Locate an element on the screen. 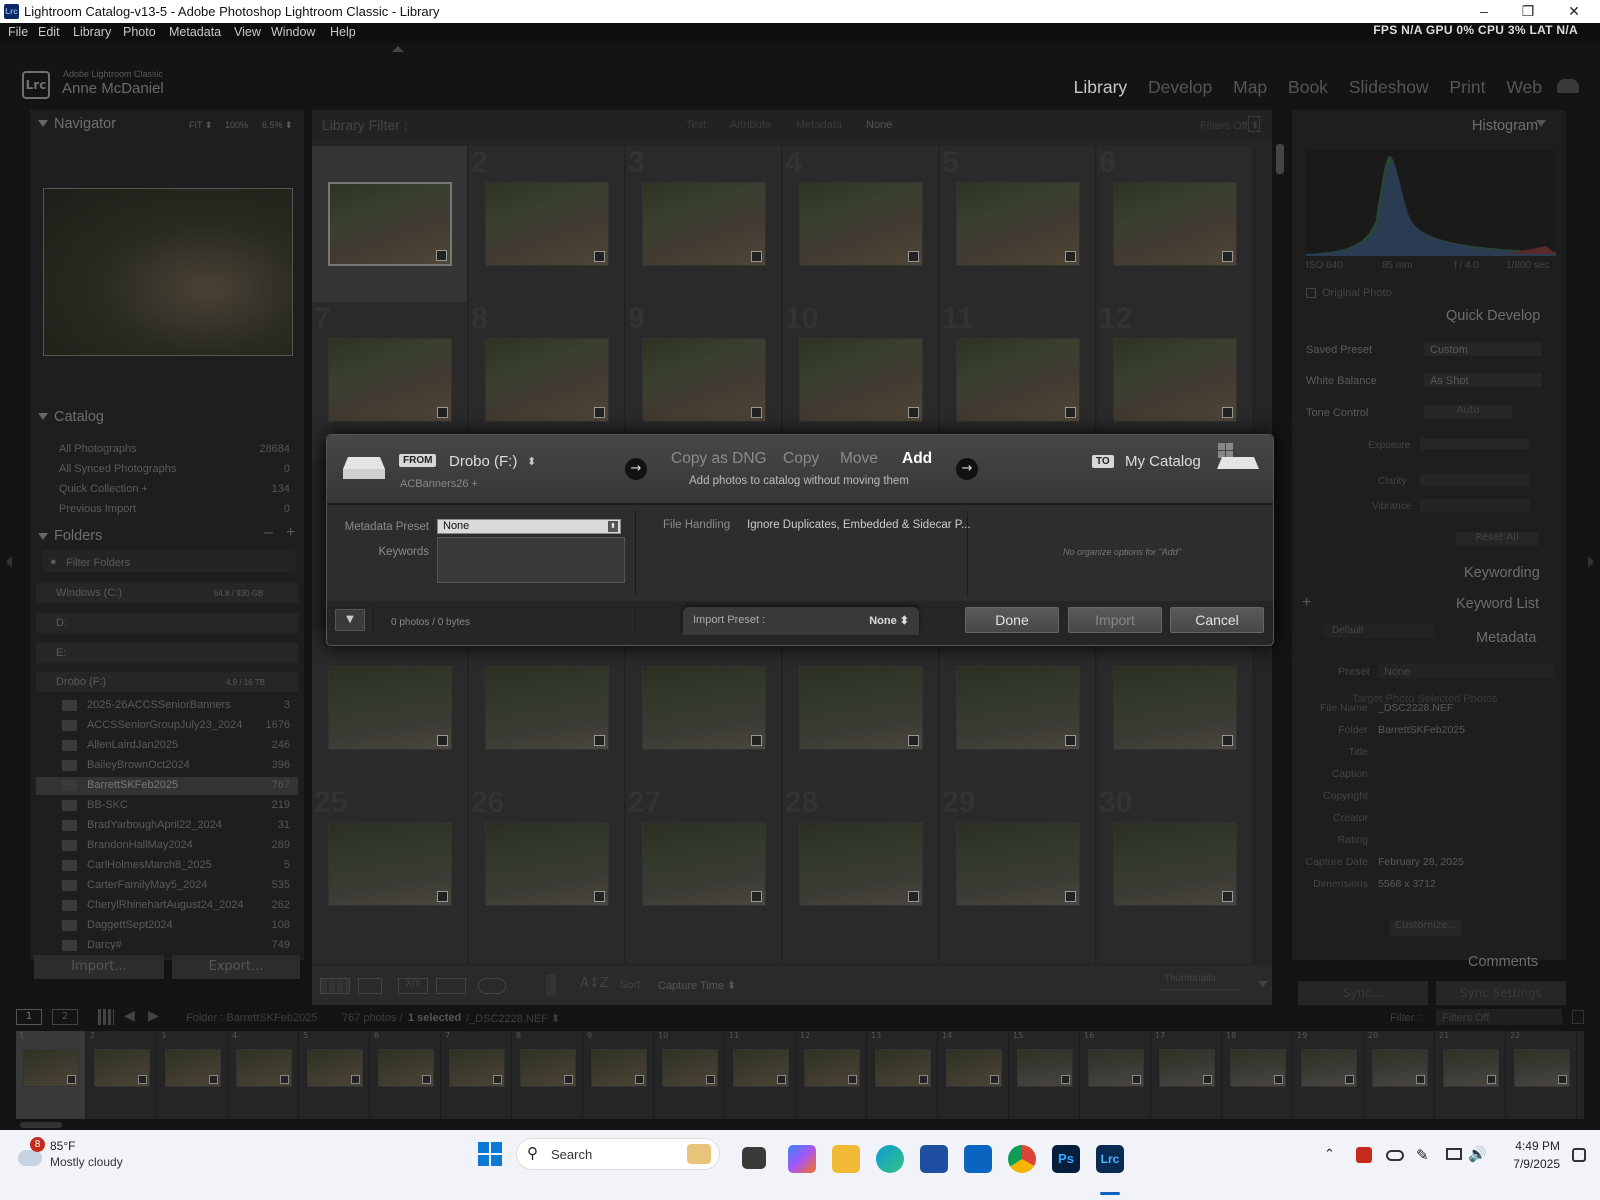  menu-window: Window is located at coordinates (293, 32).